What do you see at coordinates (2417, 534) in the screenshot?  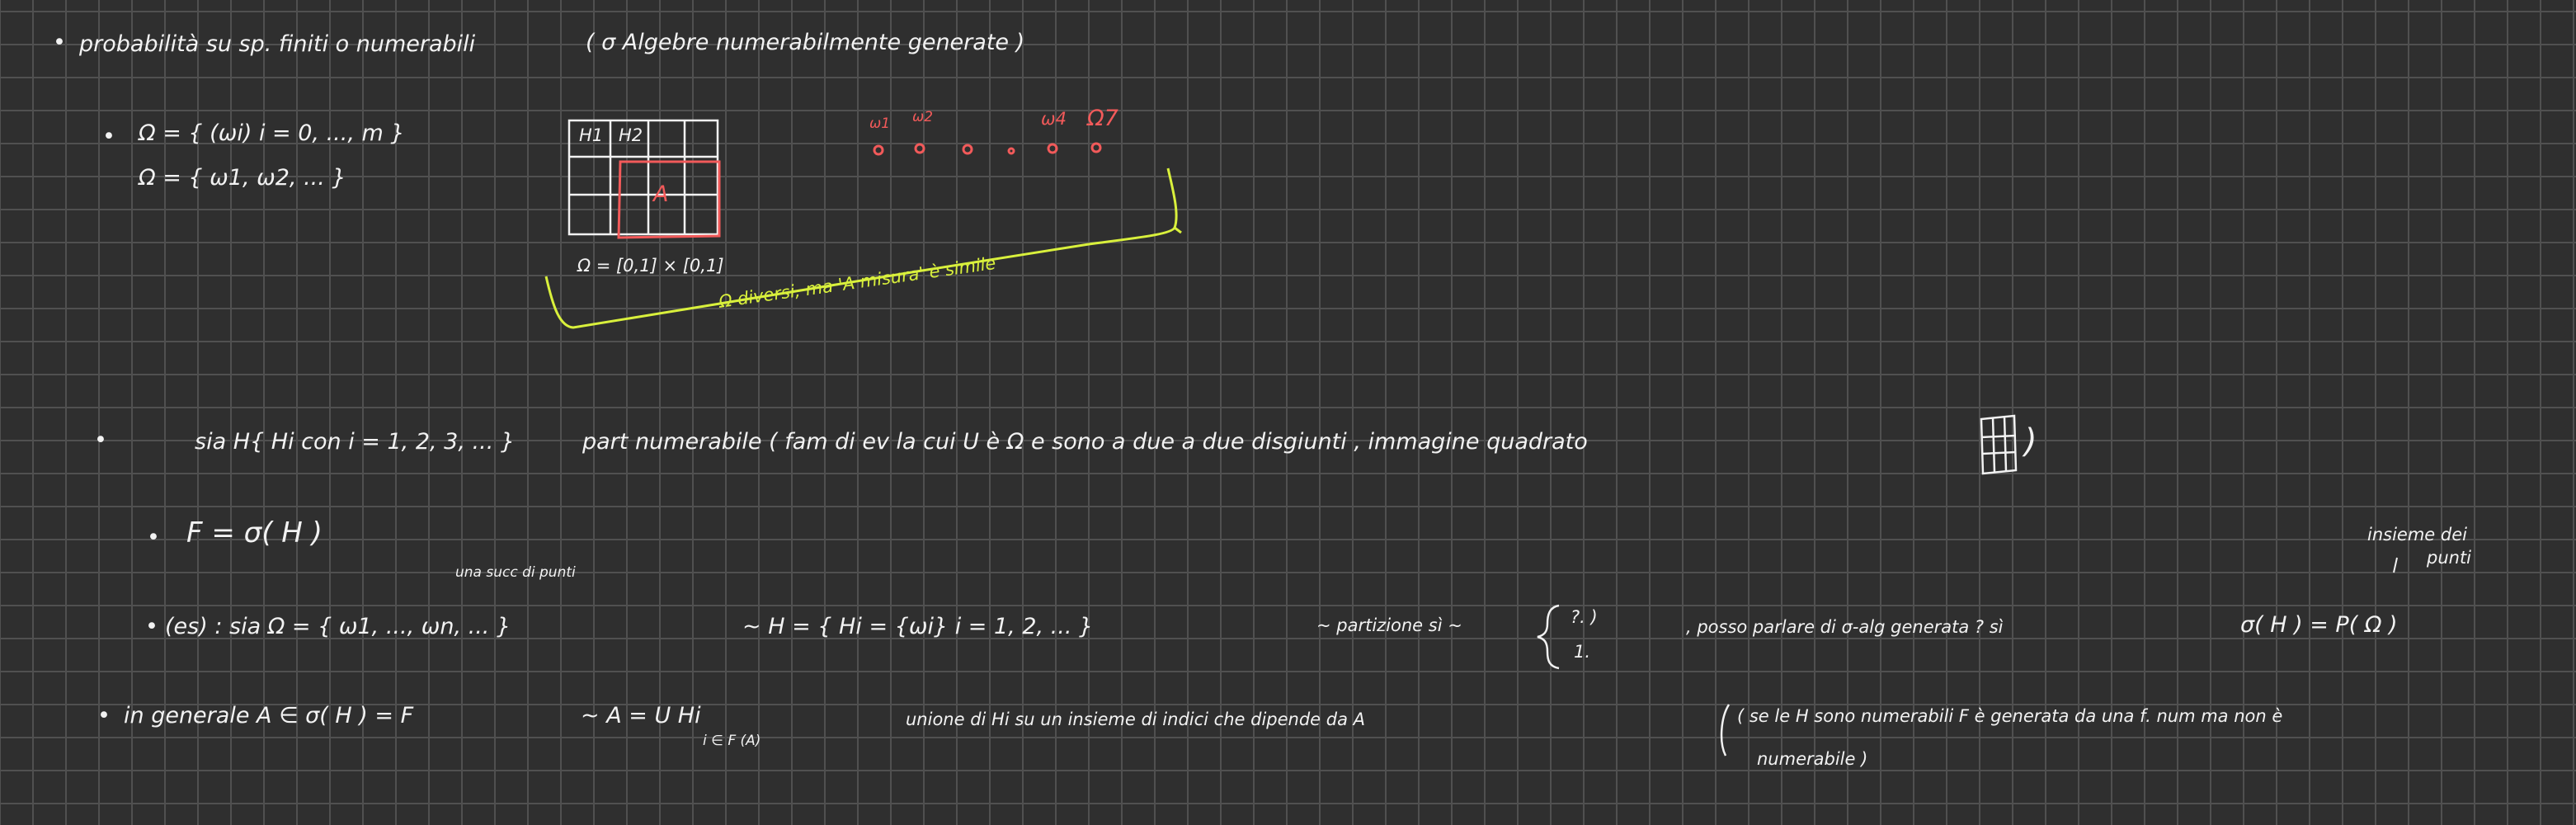 I see `note-right-line1: insieme dei` at bounding box center [2417, 534].